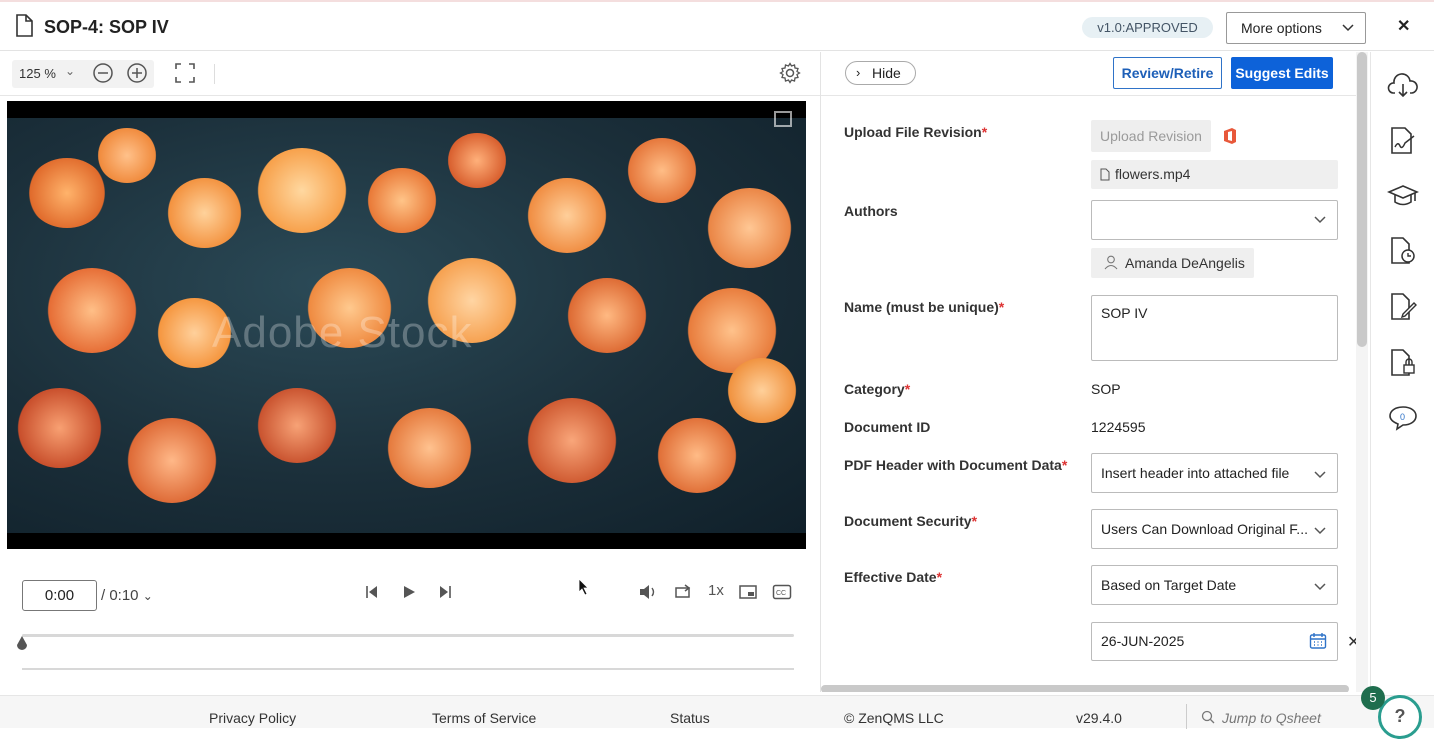  What do you see at coordinates (1214, 220) in the screenshot?
I see `authors-select` at bounding box center [1214, 220].